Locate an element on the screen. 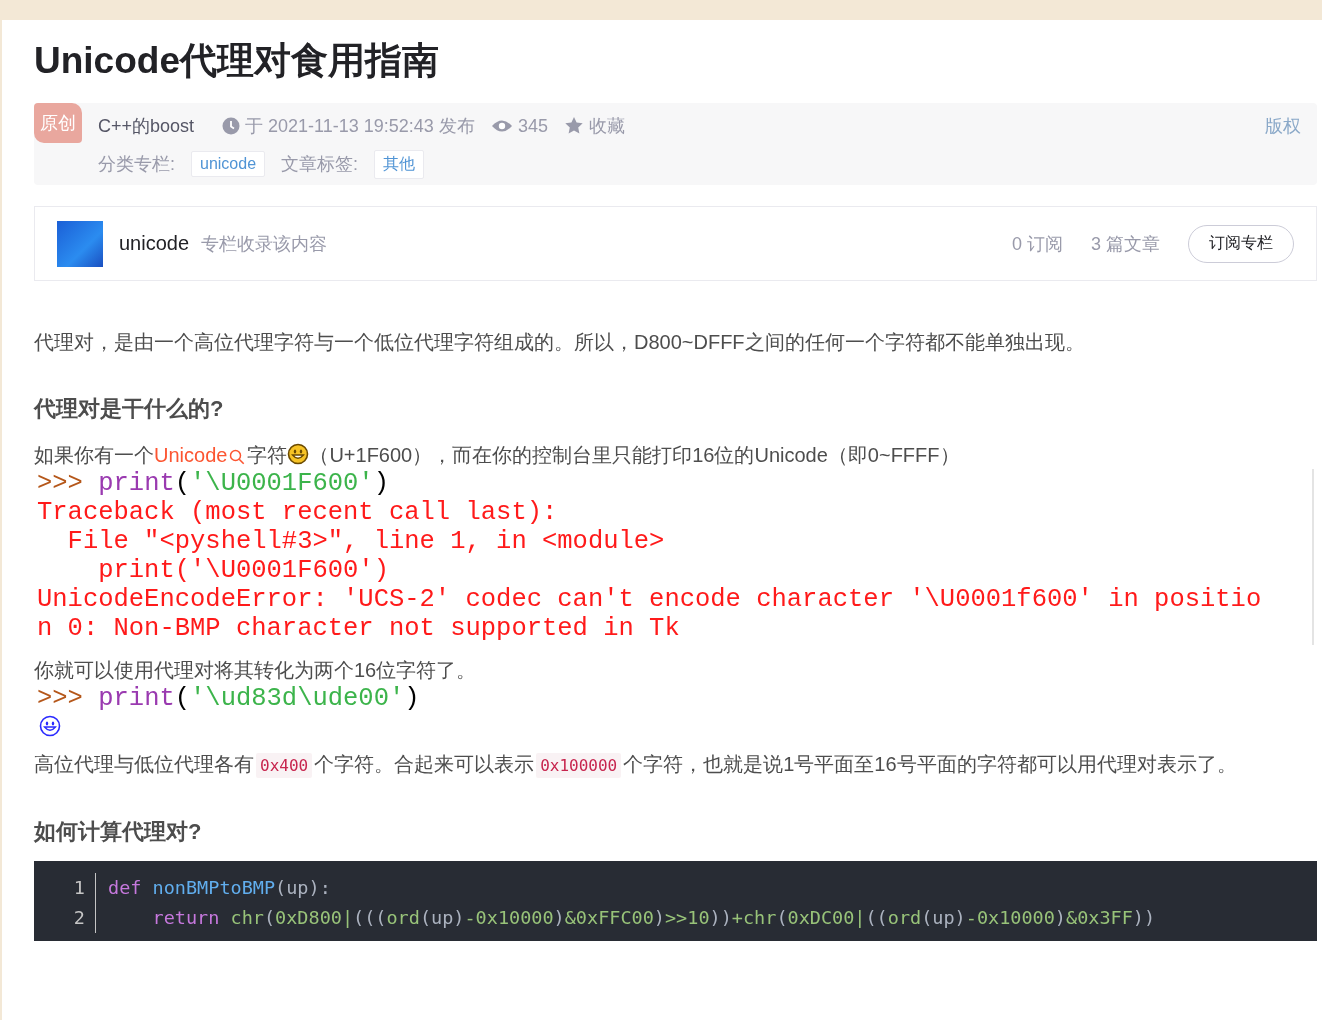 This screenshot has height=1020, width=1322. article-count: 3 篇文章 is located at coordinates (1125, 244).